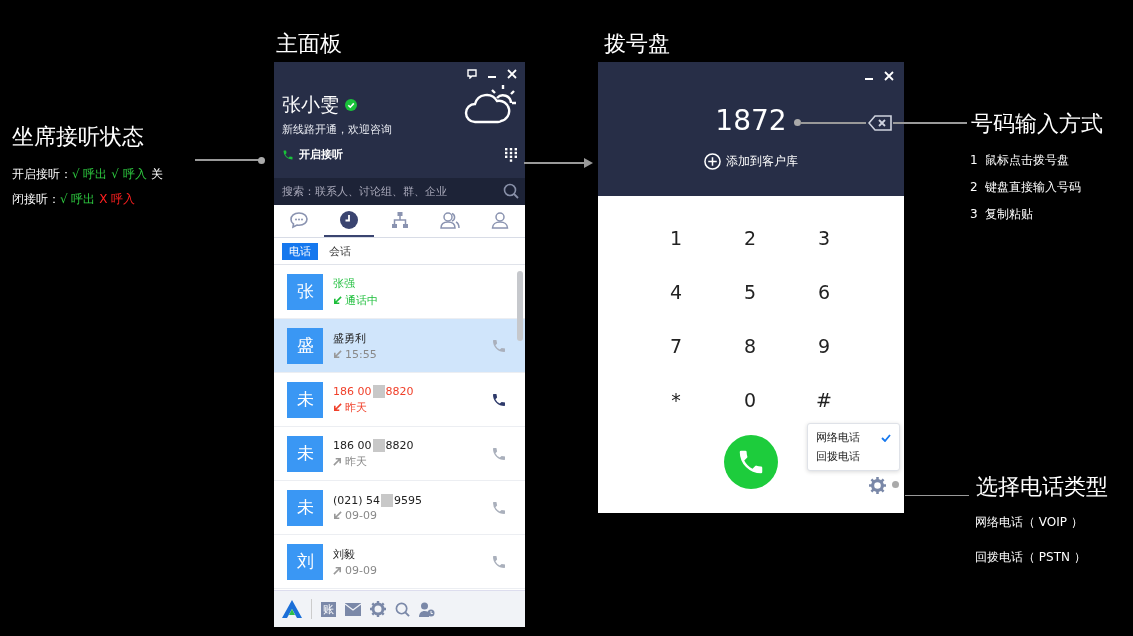  Describe the element at coordinates (305, 561) in the screenshot. I see `avatar: 刘` at that location.